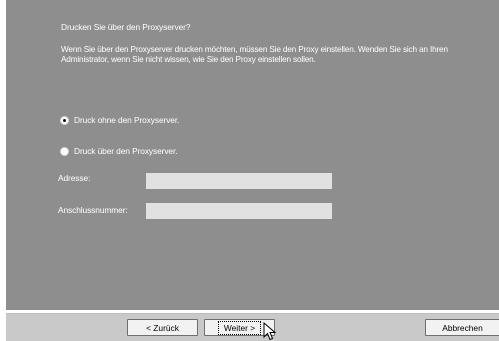  I want to click on cancel-button: Abbrechen, so click(462, 327).